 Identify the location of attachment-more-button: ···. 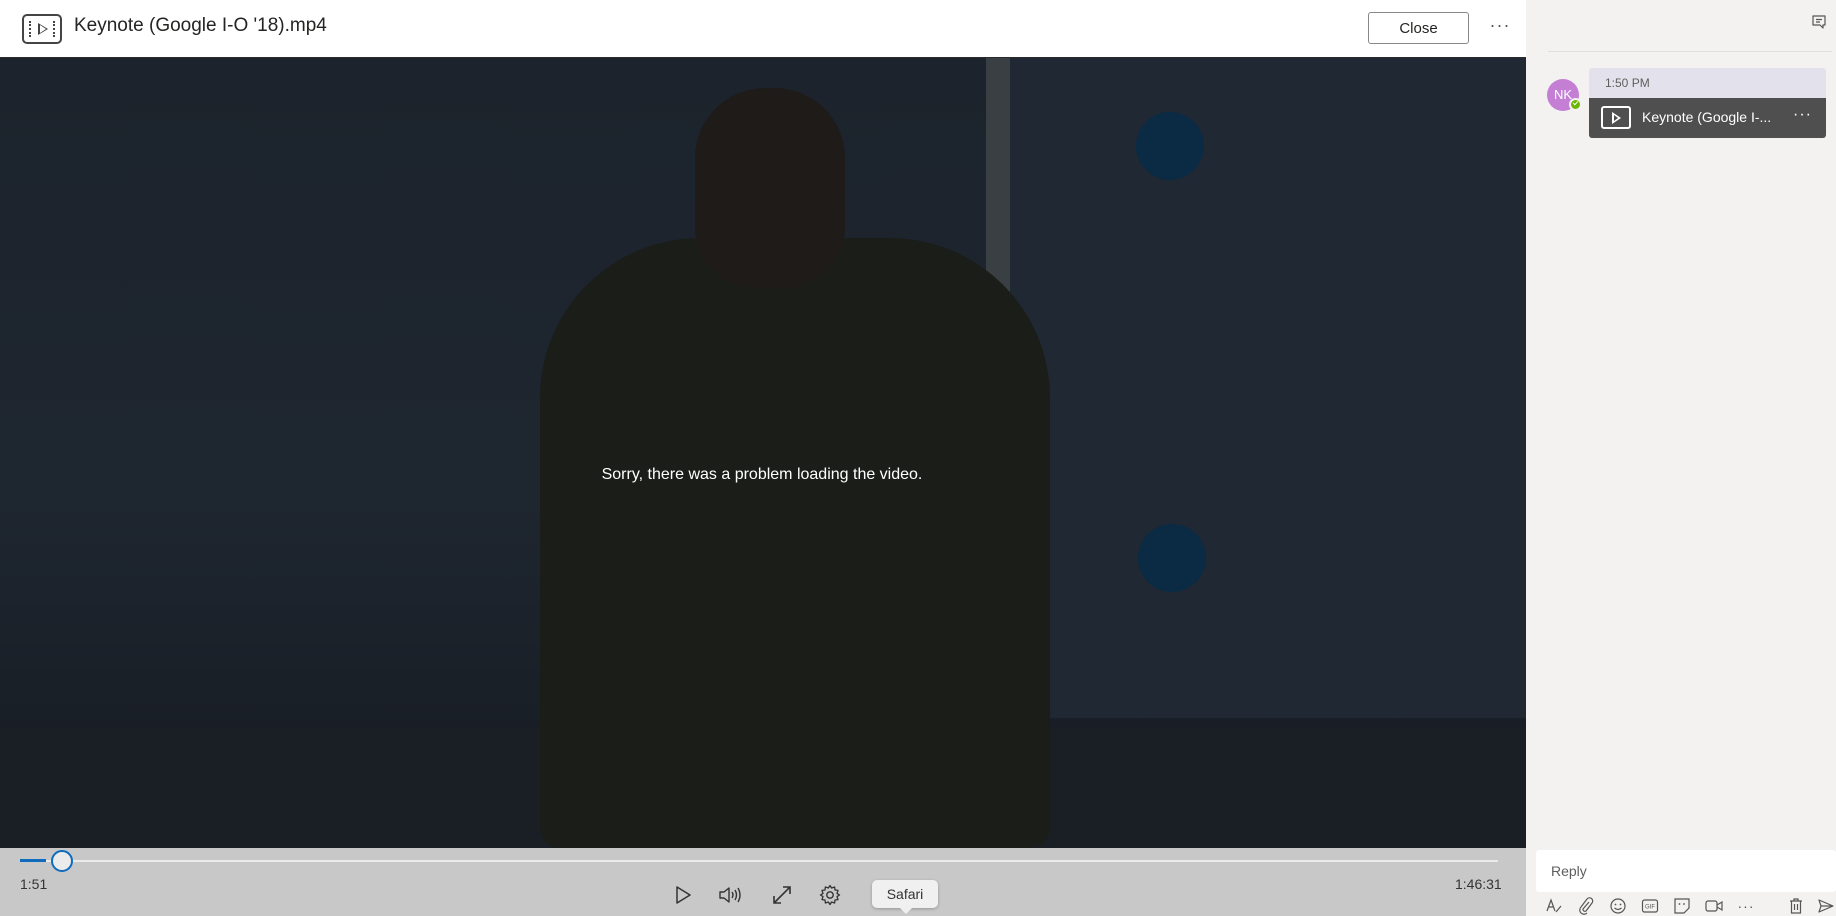
(1802, 115).